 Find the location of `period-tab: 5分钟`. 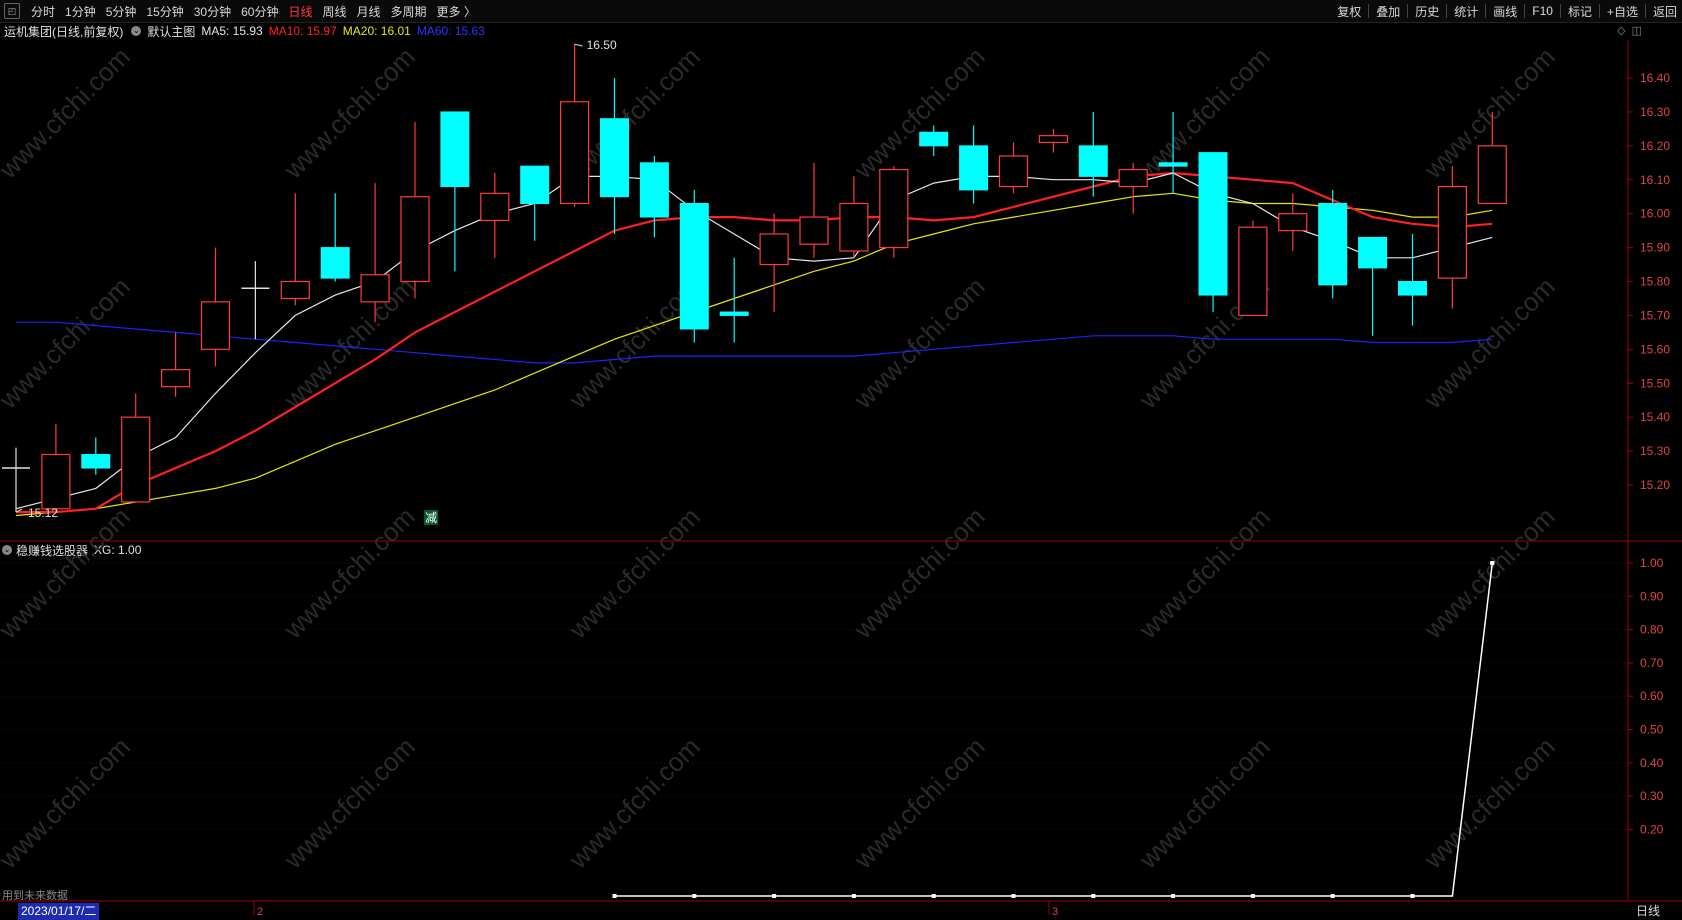

period-tab: 5分钟 is located at coordinates (121, 11).